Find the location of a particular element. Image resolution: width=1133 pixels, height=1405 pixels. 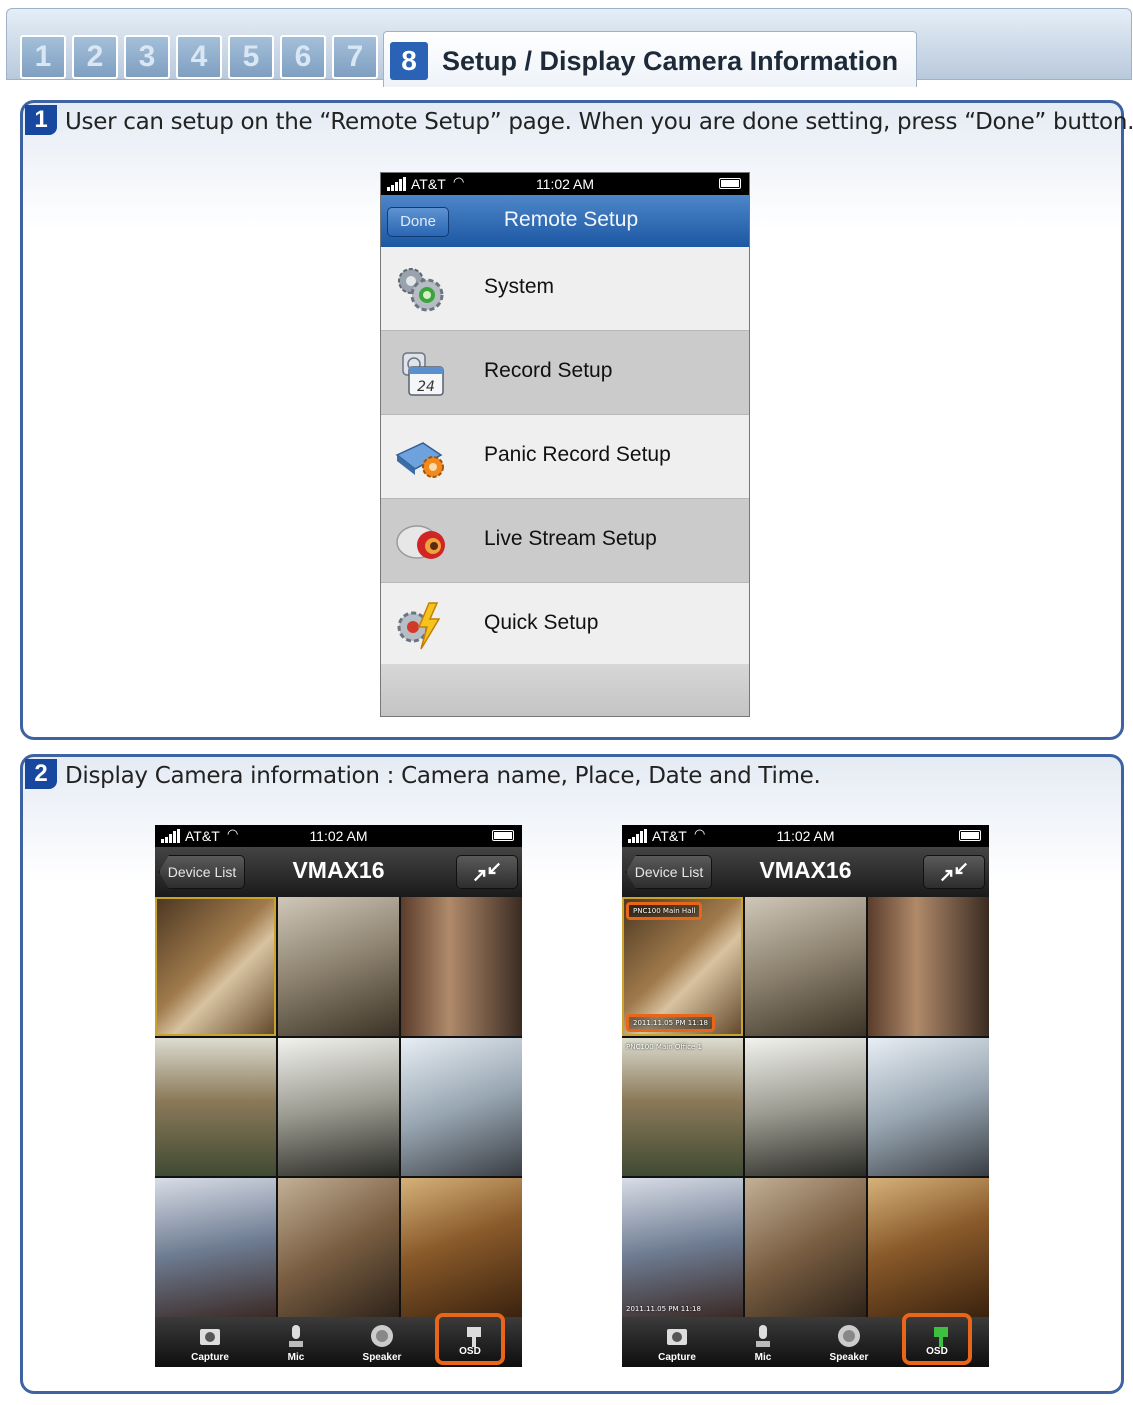

osd-camera-name: PNC100 Main Hall is located at coordinates (664, 911).